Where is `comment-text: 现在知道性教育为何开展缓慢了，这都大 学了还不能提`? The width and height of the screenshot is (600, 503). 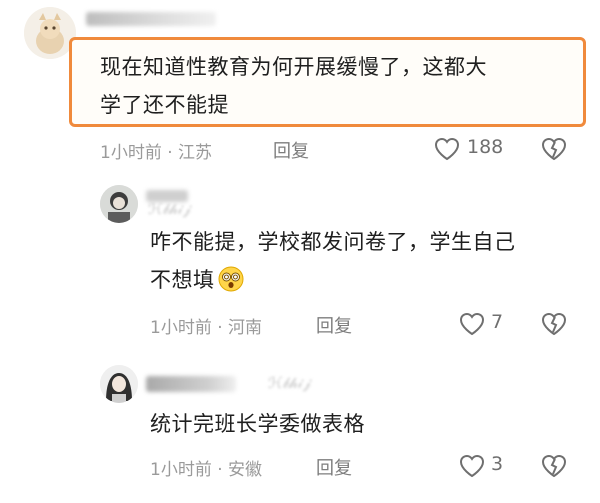 comment-text: 现在知道性教育为何开展缓慢了，这都大 学了还不能提 is located at coordinates (293, 86).